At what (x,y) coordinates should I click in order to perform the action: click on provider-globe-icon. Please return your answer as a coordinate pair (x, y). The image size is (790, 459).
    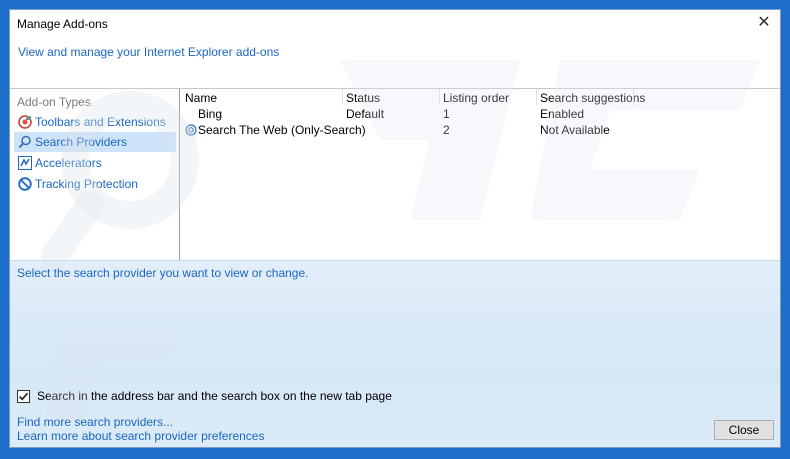
    Looking at the image, I should click on (191, 130).